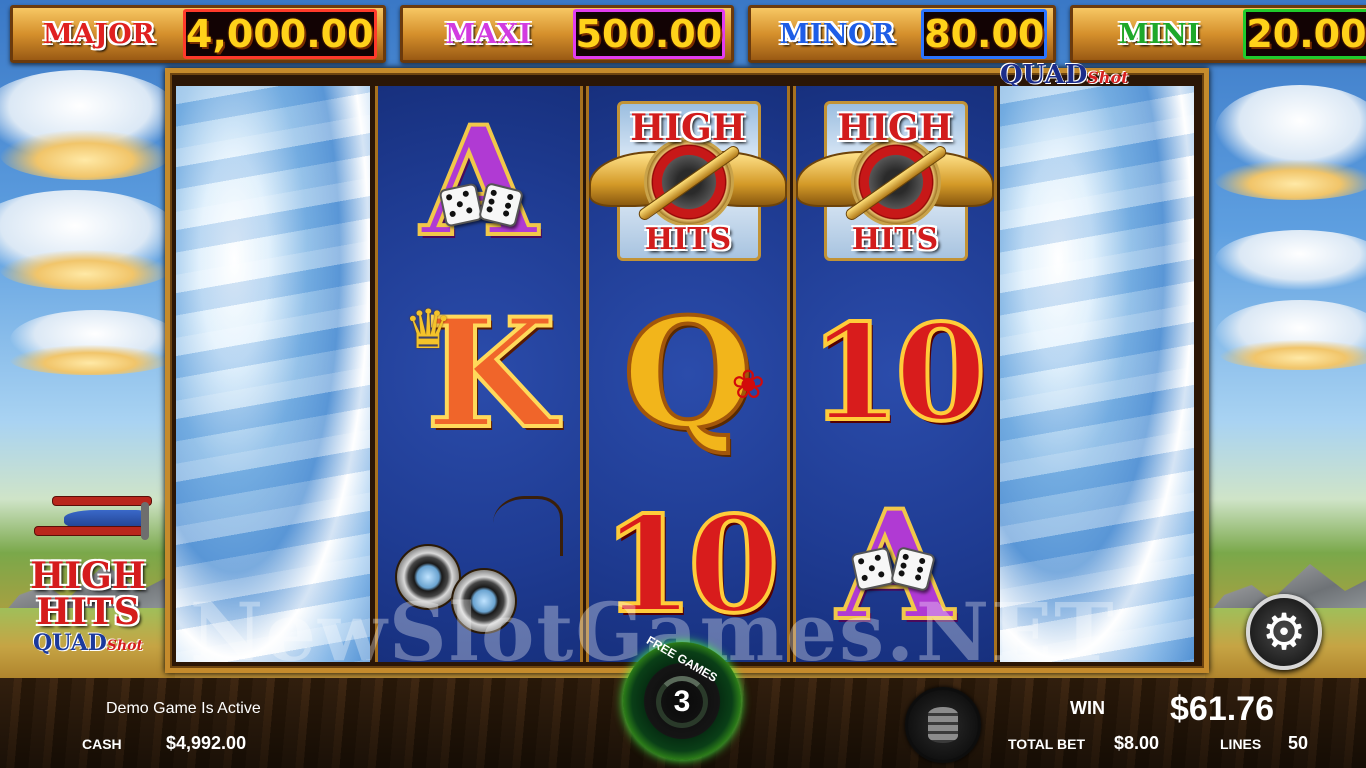 The width and height of the screenshot is (1366, 768). I want to click on jackpot-maxi-label: MAXI, so click(488, 34).